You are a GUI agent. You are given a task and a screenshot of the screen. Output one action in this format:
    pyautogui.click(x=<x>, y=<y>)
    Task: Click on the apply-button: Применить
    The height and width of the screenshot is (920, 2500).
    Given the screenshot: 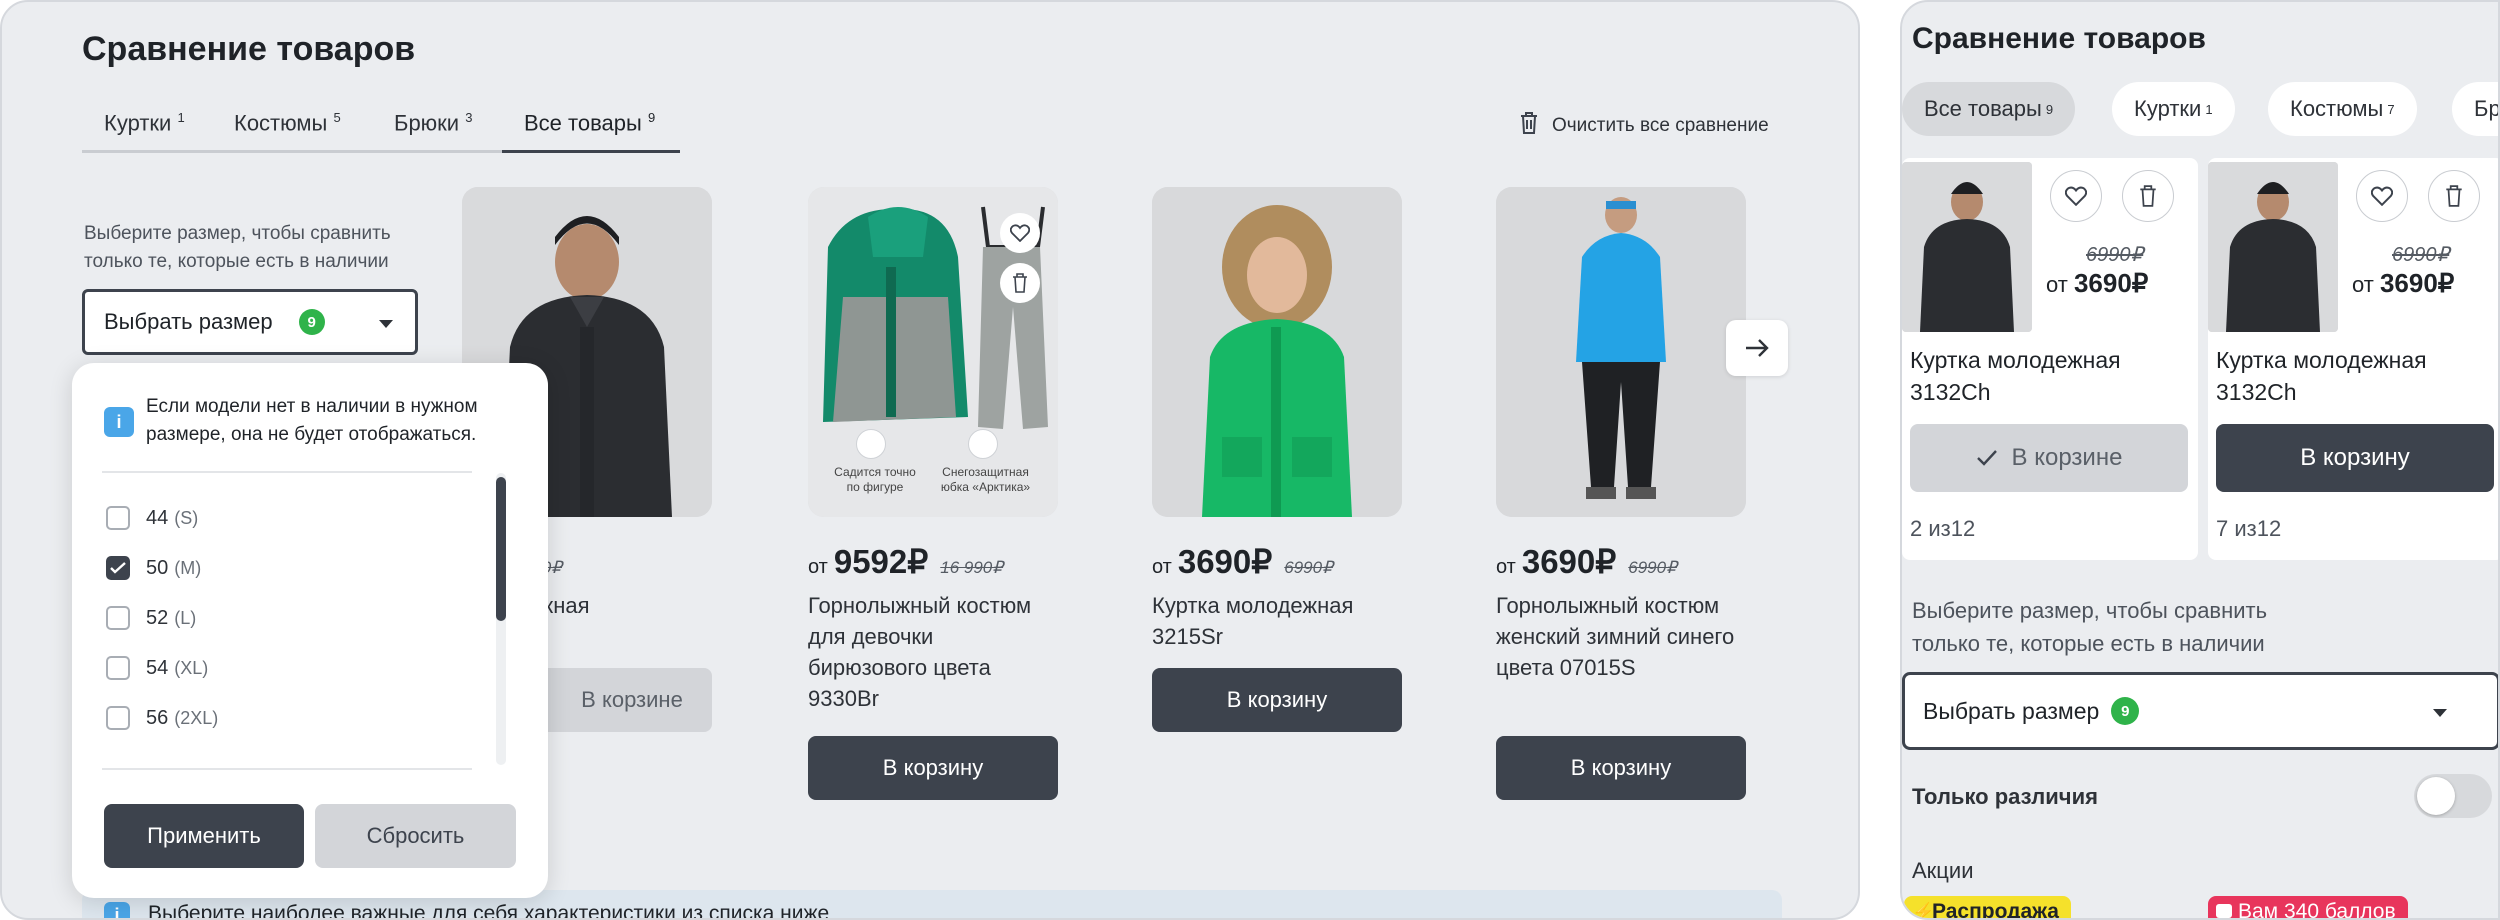 What is the action you would take?
    pyautogui.click(x=204, y=836)
    